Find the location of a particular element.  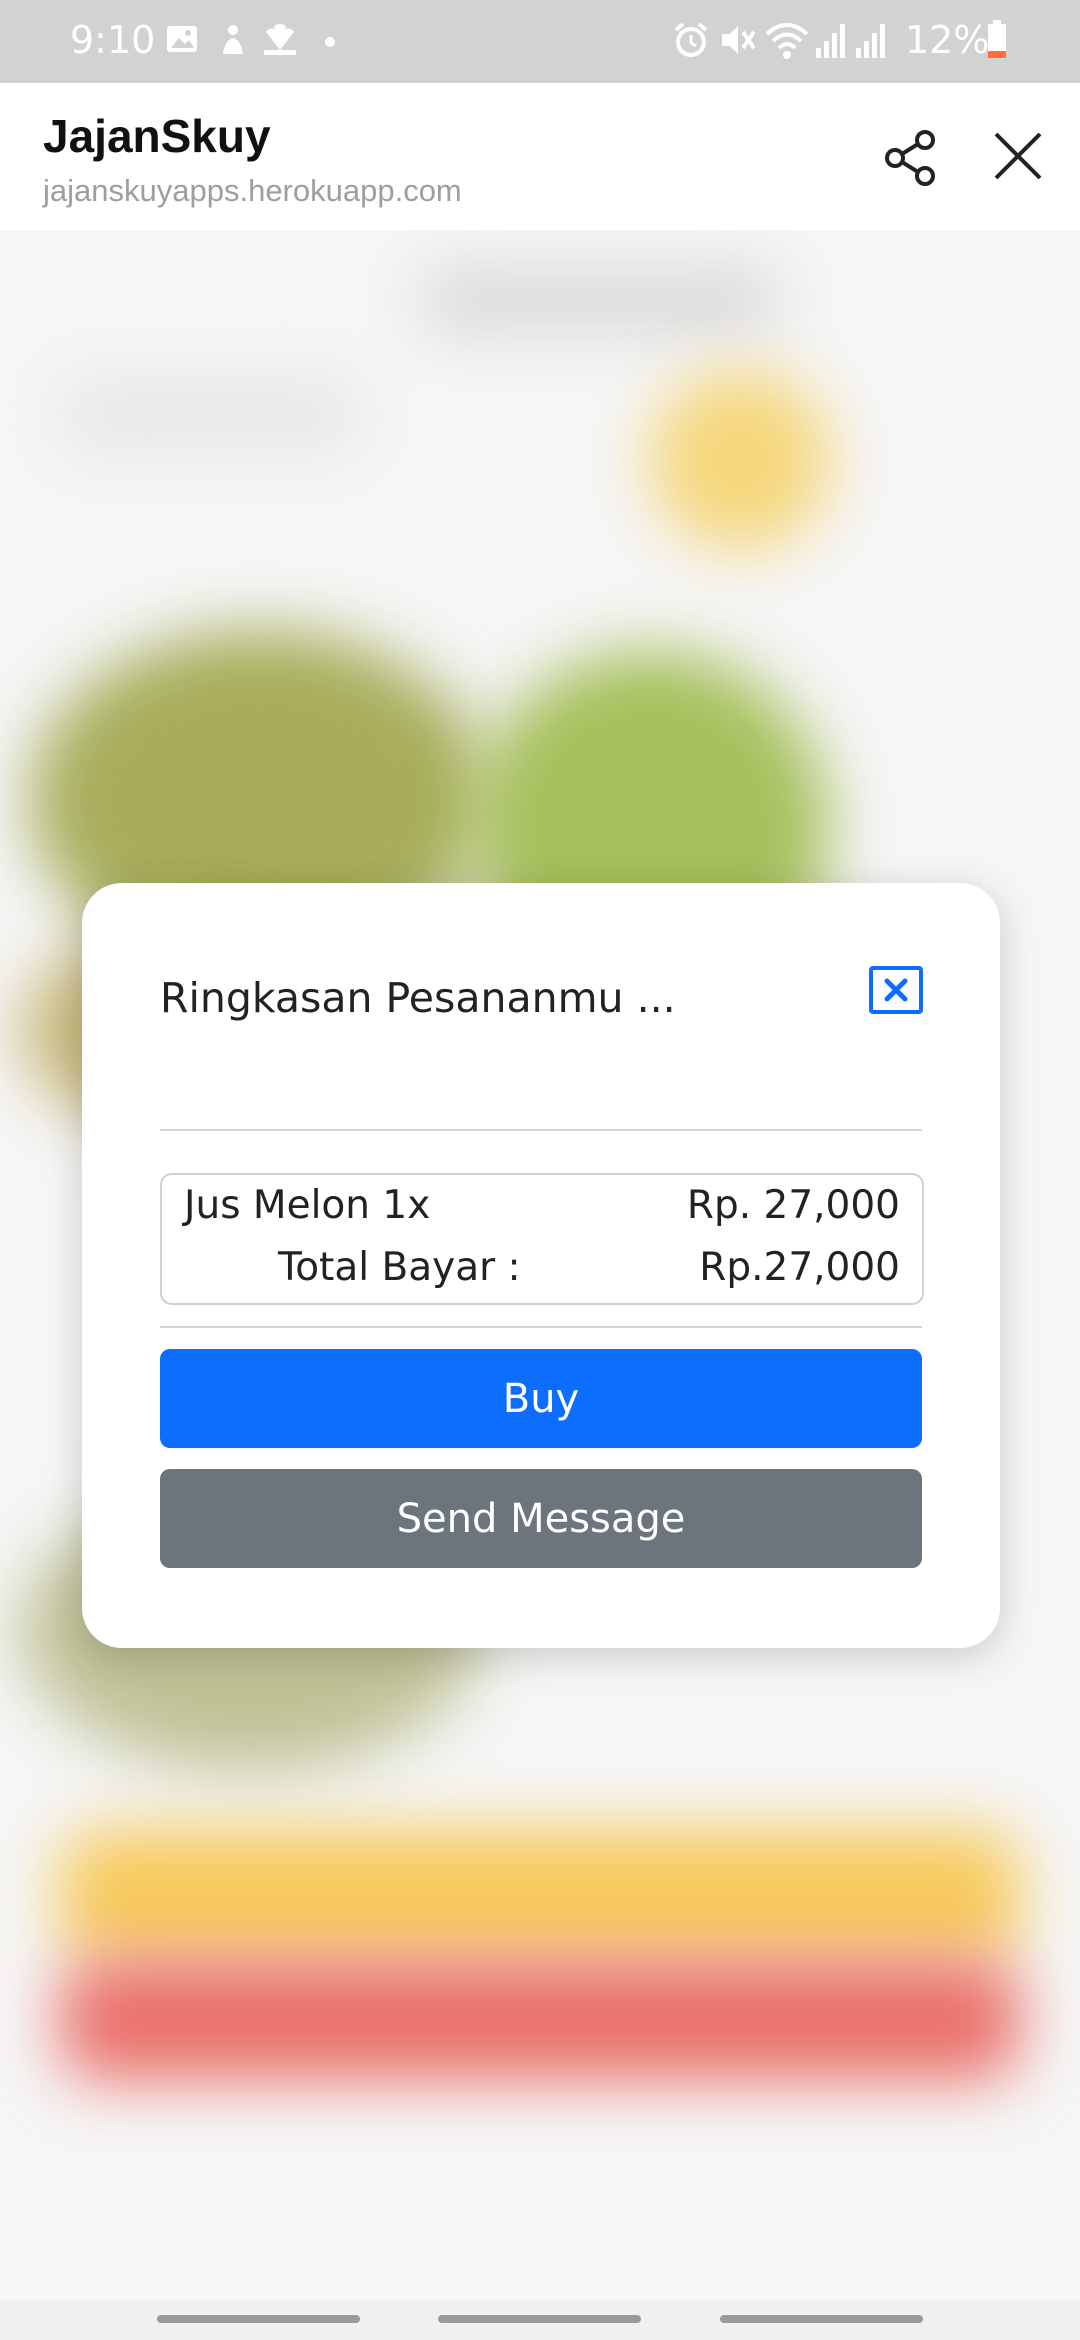

share-icon is located at coordinates (910, 158).